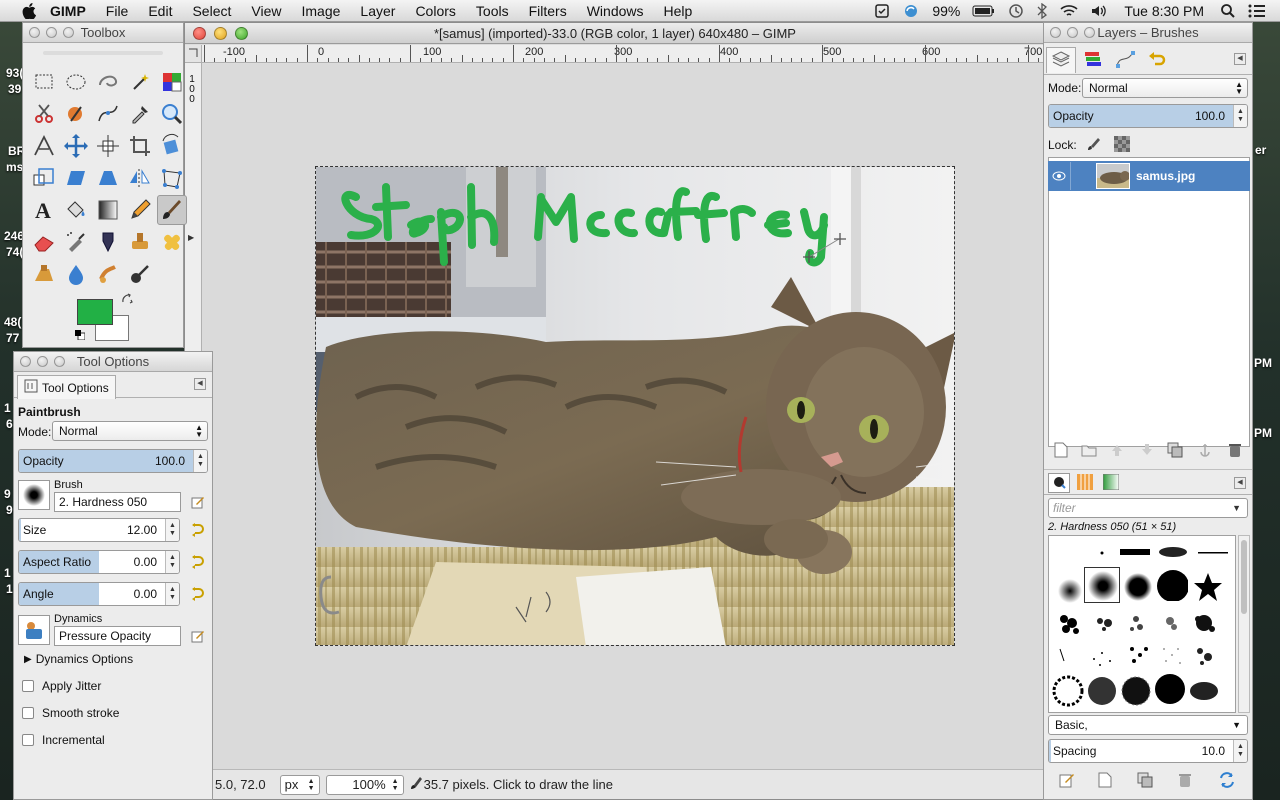 Image resolution: width=1280 pixels, height=800 pixels. What do you see at coordinates (492, 11) in the screenshot?
I see `menu-tools: Tools` at bounding box center [492, 11].